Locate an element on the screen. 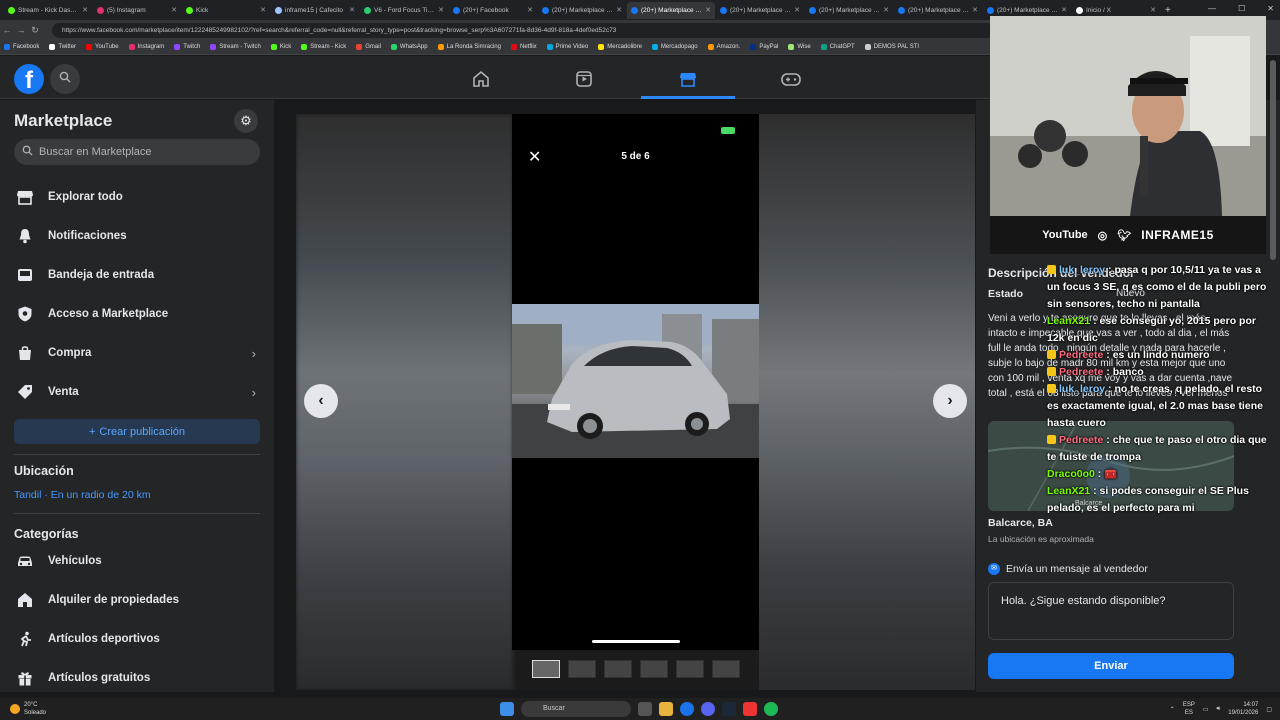 The width and height of the screenshot is (1280, 720). bookmark-item: WhatsApp is located at coordinates (409, 47).